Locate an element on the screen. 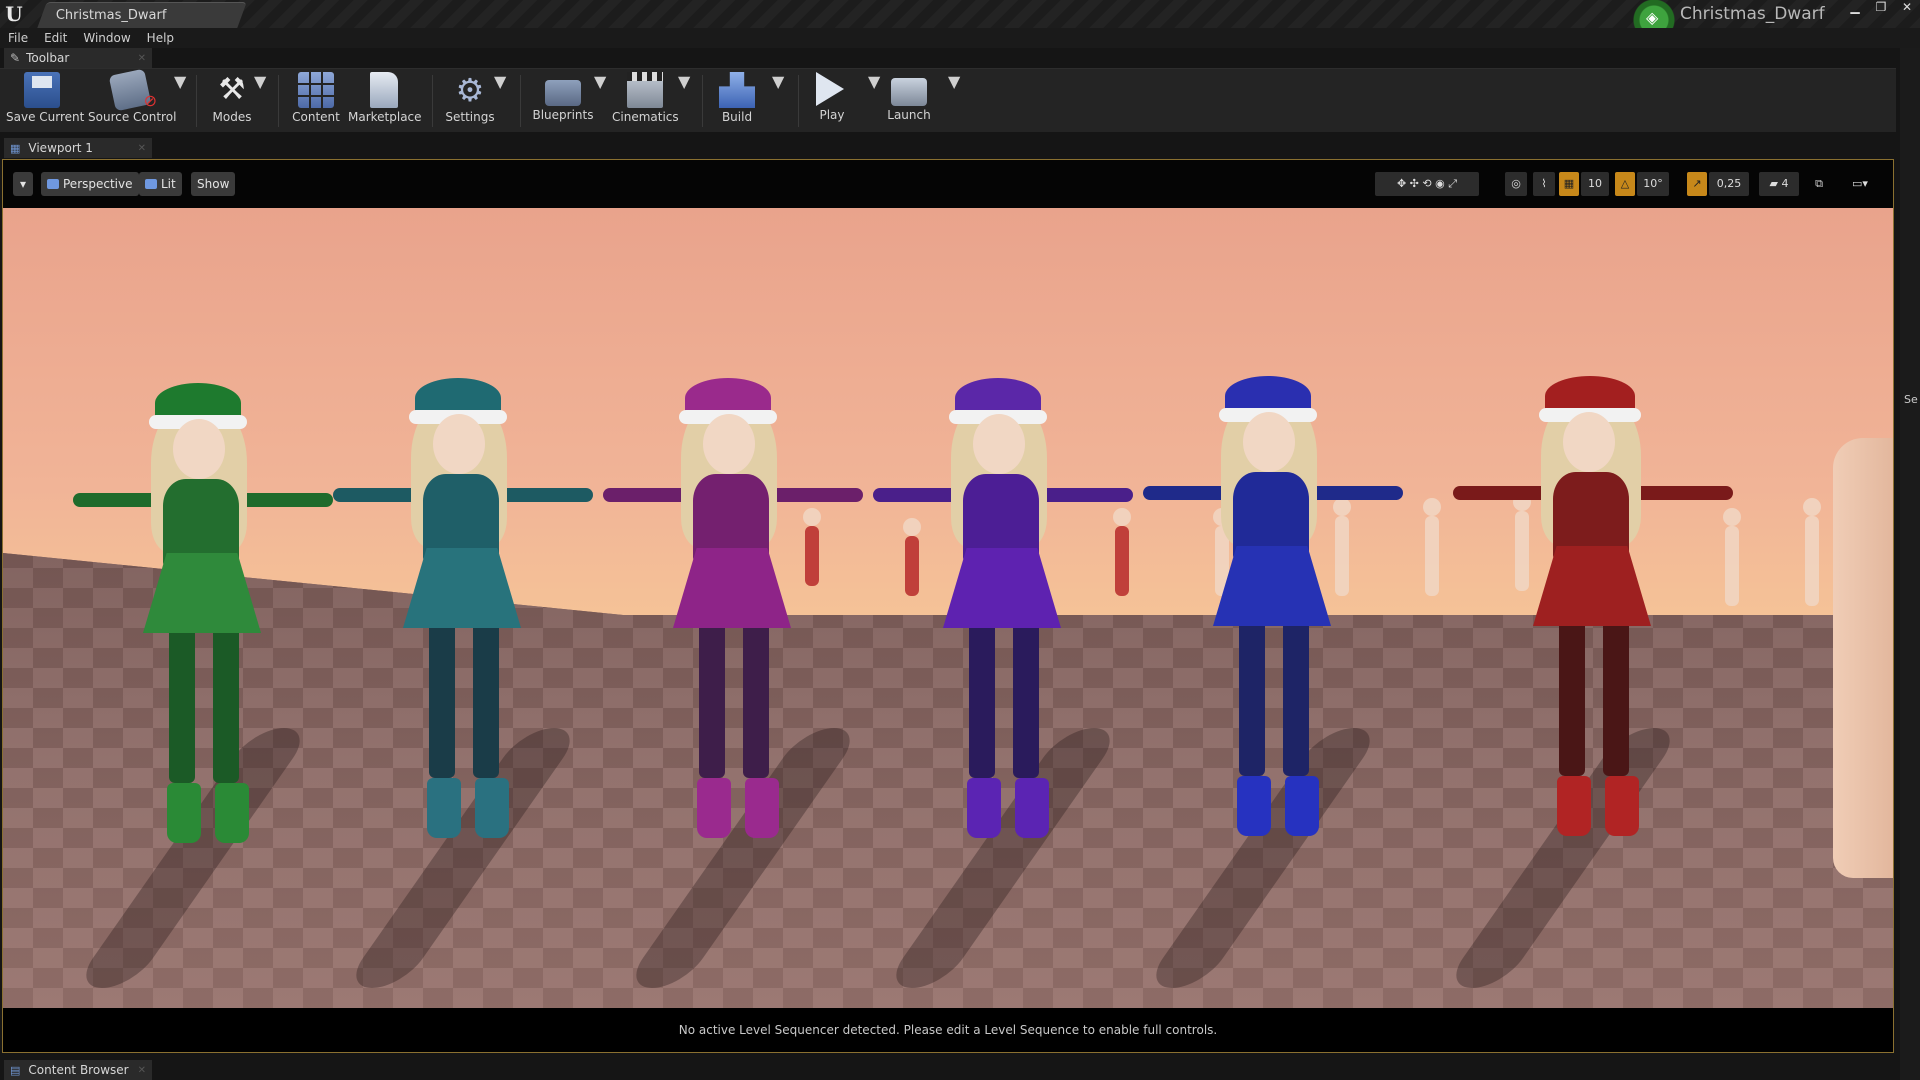 The height and width of the screenshot is (1080, 1920). title-bar: U Christmas_Dwarf Christmas_Dwarf ▁ ❐ ✕ is located at coordinates (960, 21).